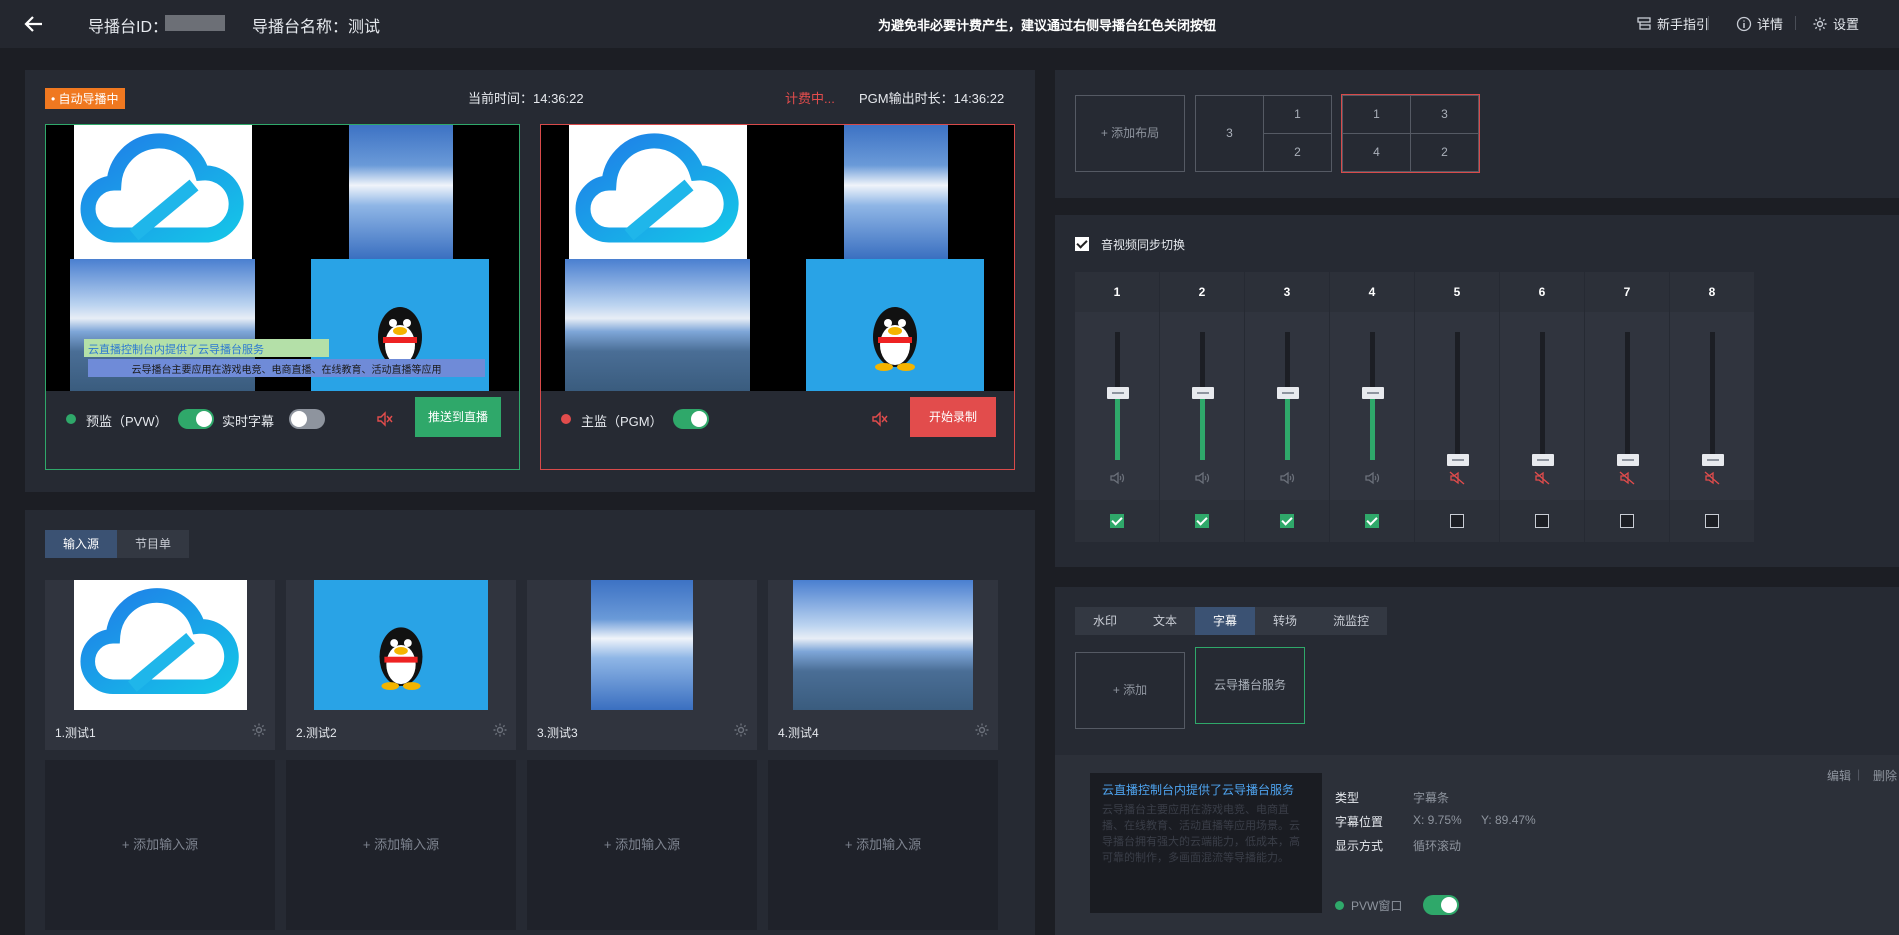 The height and width of the screenshot is (935, 1899). Describe the element at coordinates (1047, 25) in the screenshot. I see `billing-notice: 为避免非必要计费产生，建议通过右侧导播台红色关闭按钮` at that location.